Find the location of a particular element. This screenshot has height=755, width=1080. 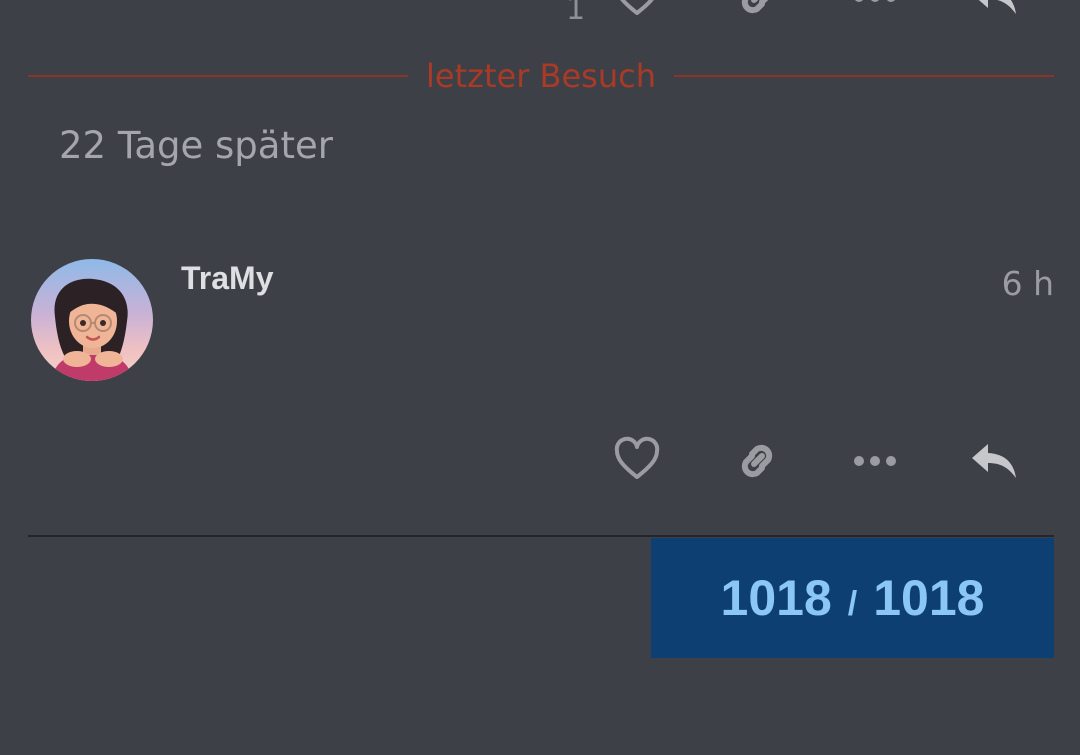

progress-current: 1018 is located at coordinates (776, 598).